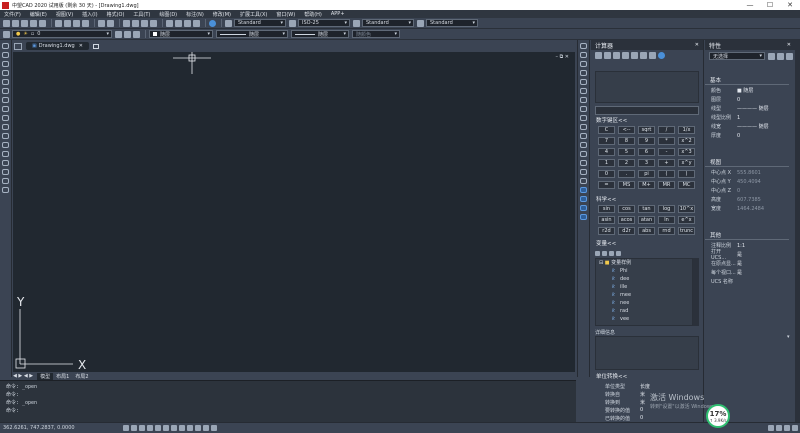 Image resolution: width=800 pixels, height=433 pixels. I want to click on match-properties-icon, so click(85, 23).